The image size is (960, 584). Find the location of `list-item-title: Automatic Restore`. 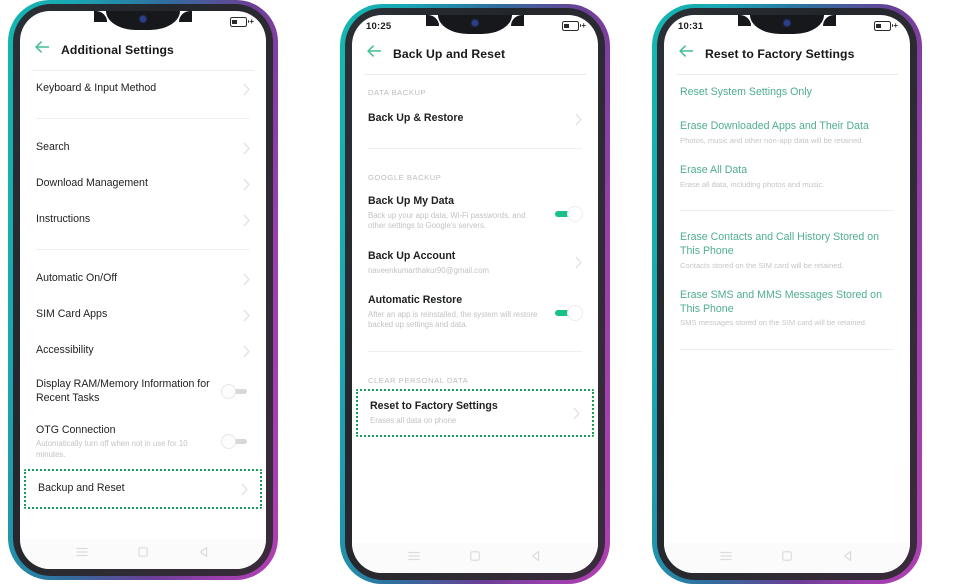

list-item-title: Automatic Restore is located at coordinates (415, 300).